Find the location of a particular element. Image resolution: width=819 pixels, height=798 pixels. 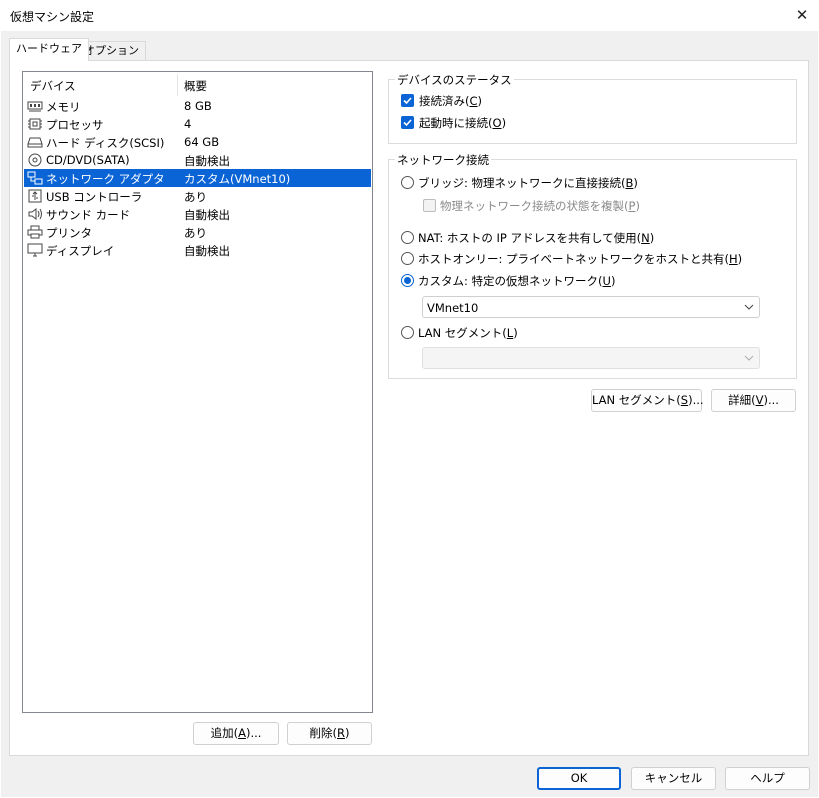

title-bar is located at coordinates (409, 15).